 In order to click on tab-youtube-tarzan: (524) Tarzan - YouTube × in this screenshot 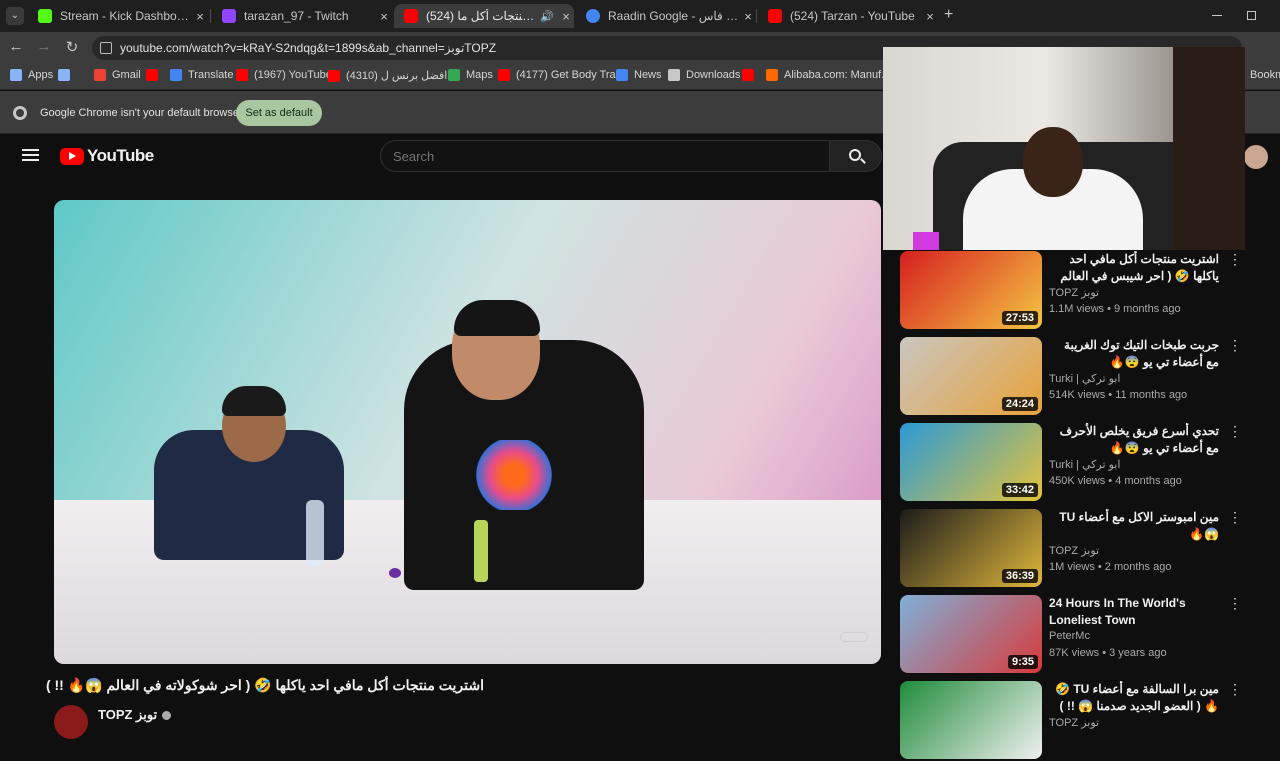, I will do `click(848, 16)`.